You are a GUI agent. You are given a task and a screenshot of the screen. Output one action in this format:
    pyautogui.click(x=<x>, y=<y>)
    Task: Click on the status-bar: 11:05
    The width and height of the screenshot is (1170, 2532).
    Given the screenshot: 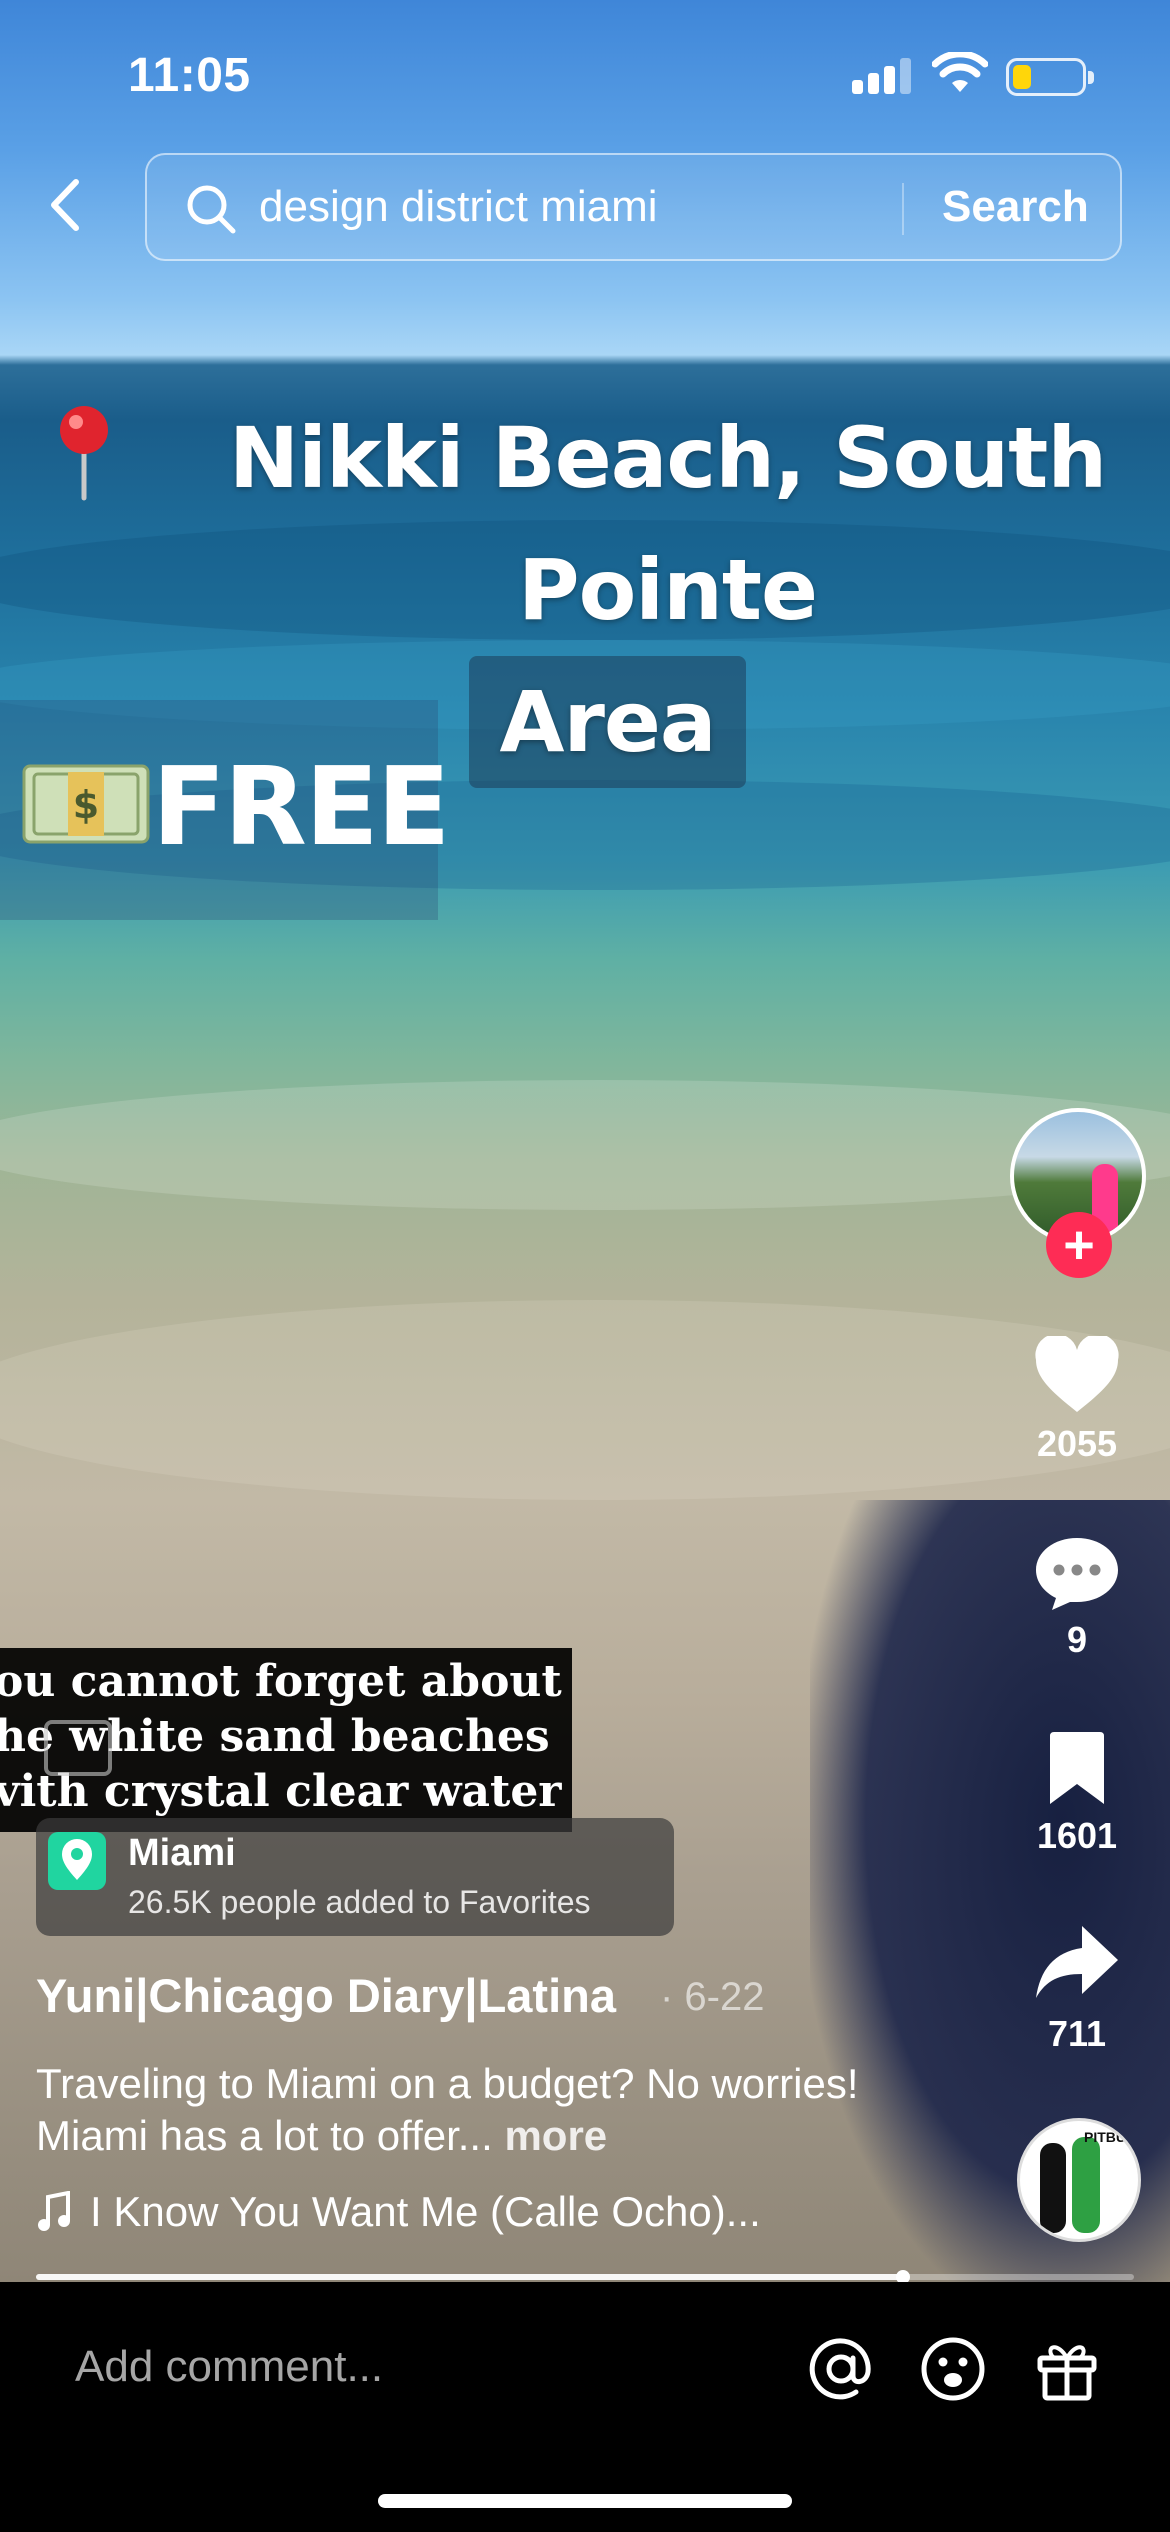 What is the action you would take?
    pyautogui.click(x=585, y=75)
    